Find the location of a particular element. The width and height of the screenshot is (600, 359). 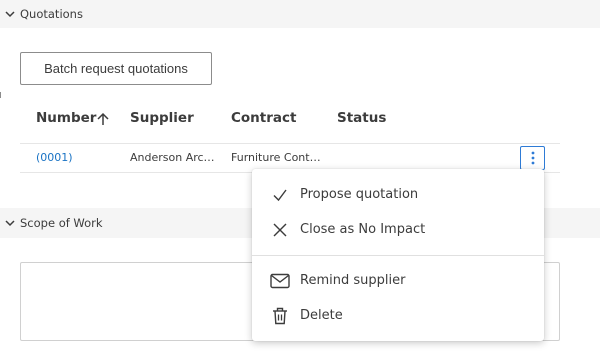

close-icon is located at coordinates (280, 230).